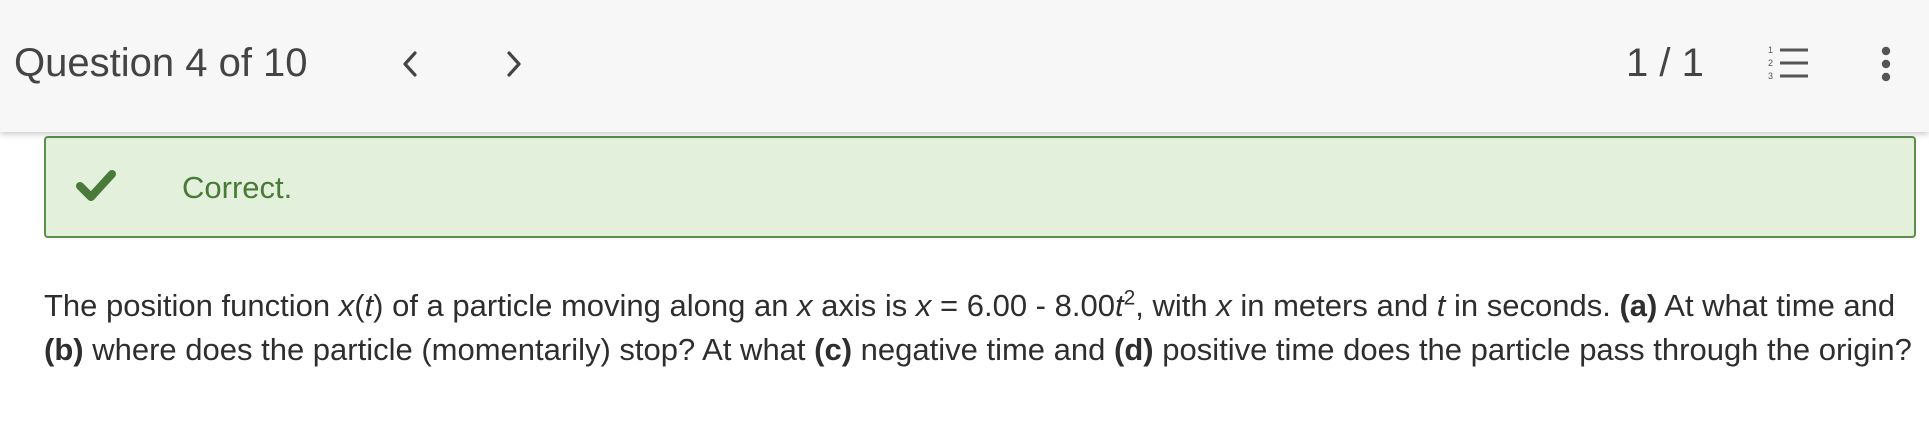 Image resolution: width=1929 pixels, height=442 pixels. I want to click on more-vertical-icon, so click(1886, 64).